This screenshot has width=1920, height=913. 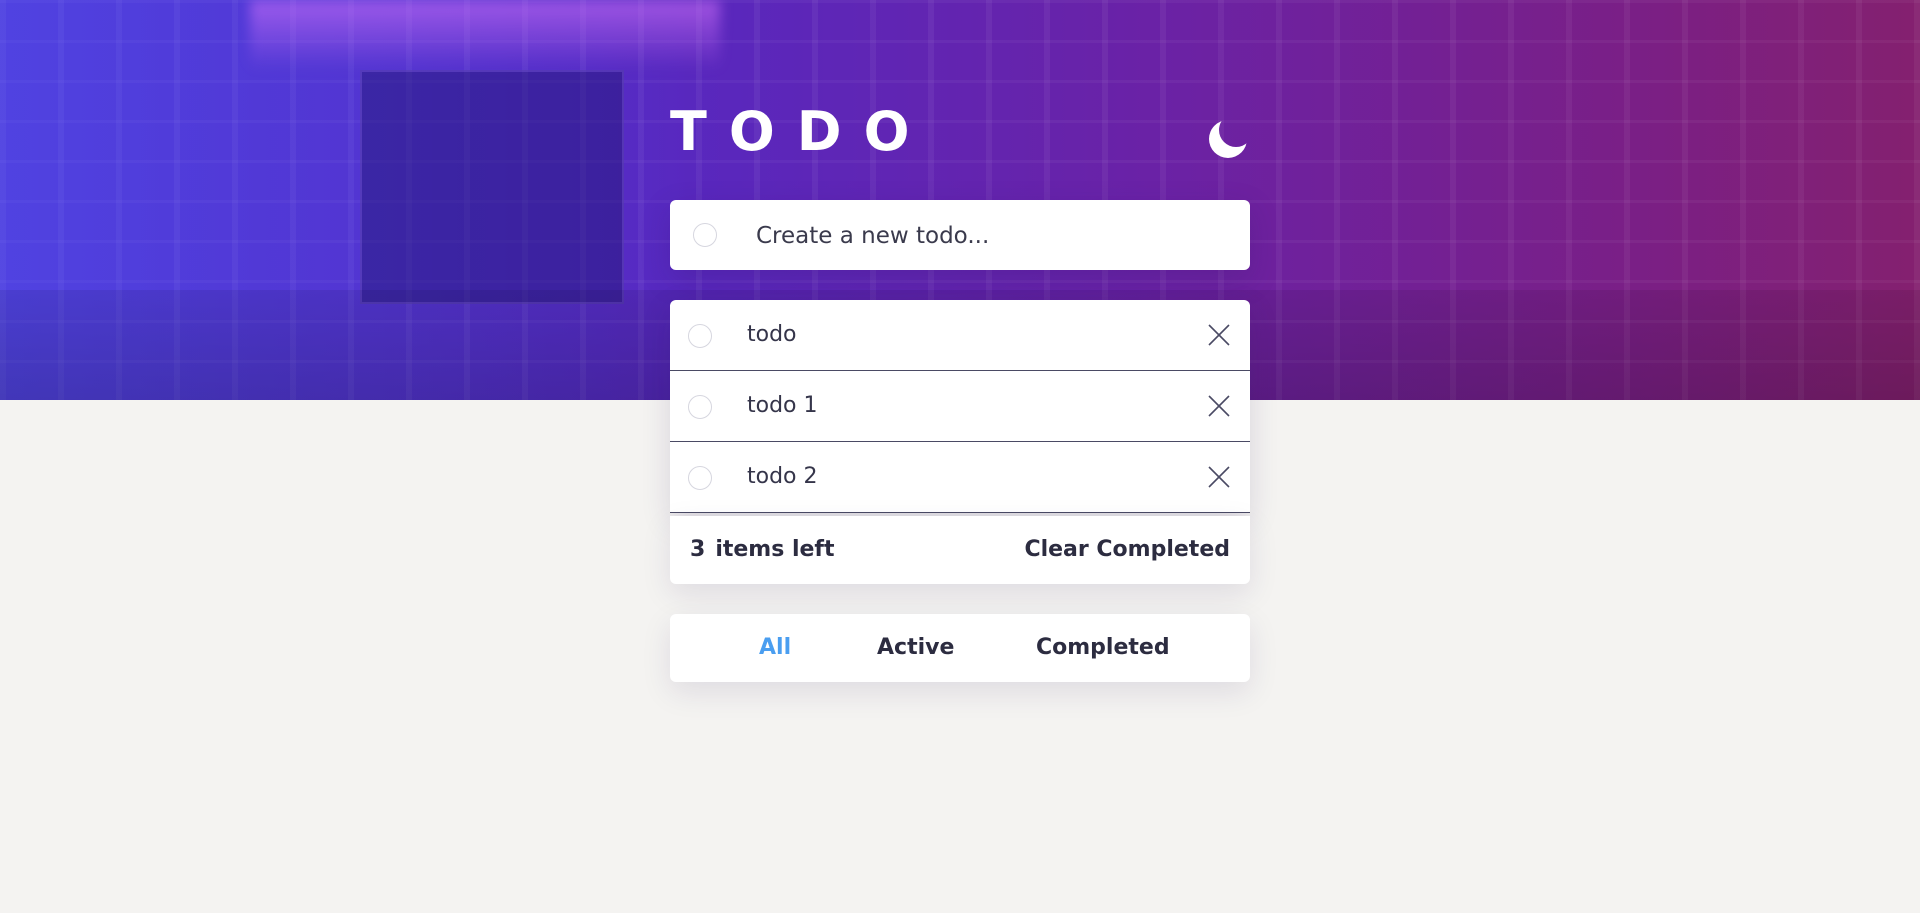 I want to click on todo-item: todo, so click(x=960, y=335).